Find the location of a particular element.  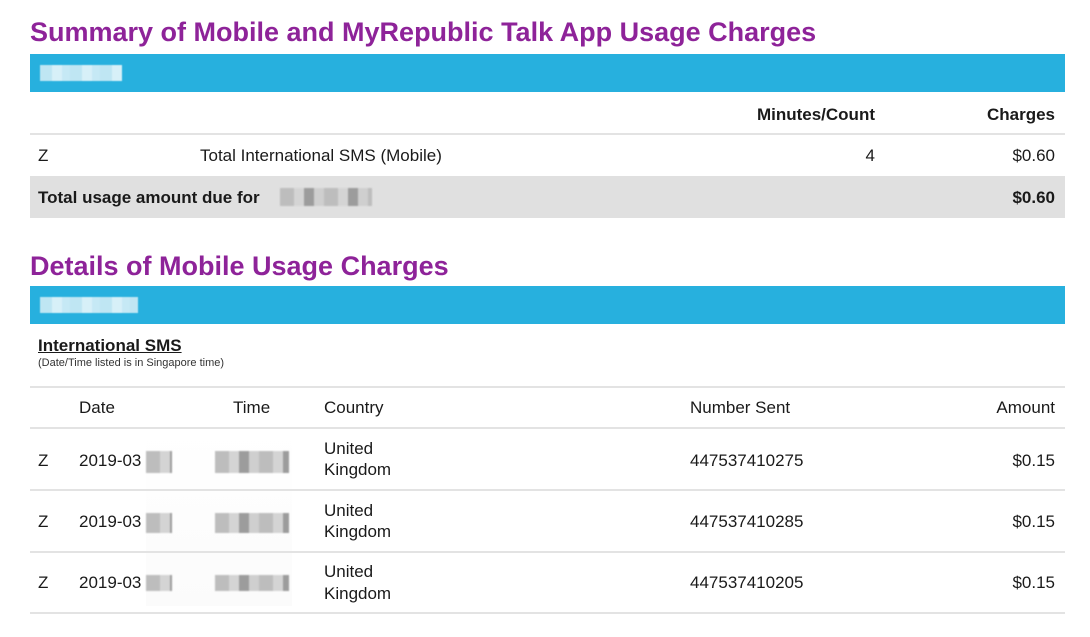

col-header-number: Number Sent is located at coordinates (740, 407).